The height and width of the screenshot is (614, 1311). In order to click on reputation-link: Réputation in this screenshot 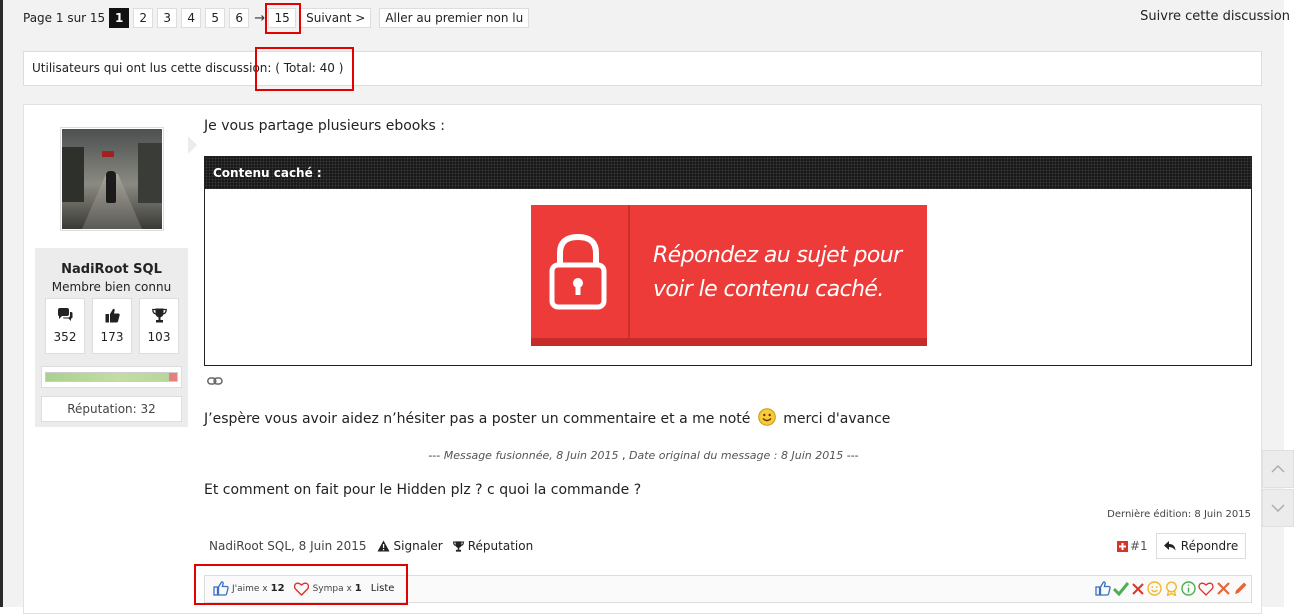, I will do `click(493, 546)`.